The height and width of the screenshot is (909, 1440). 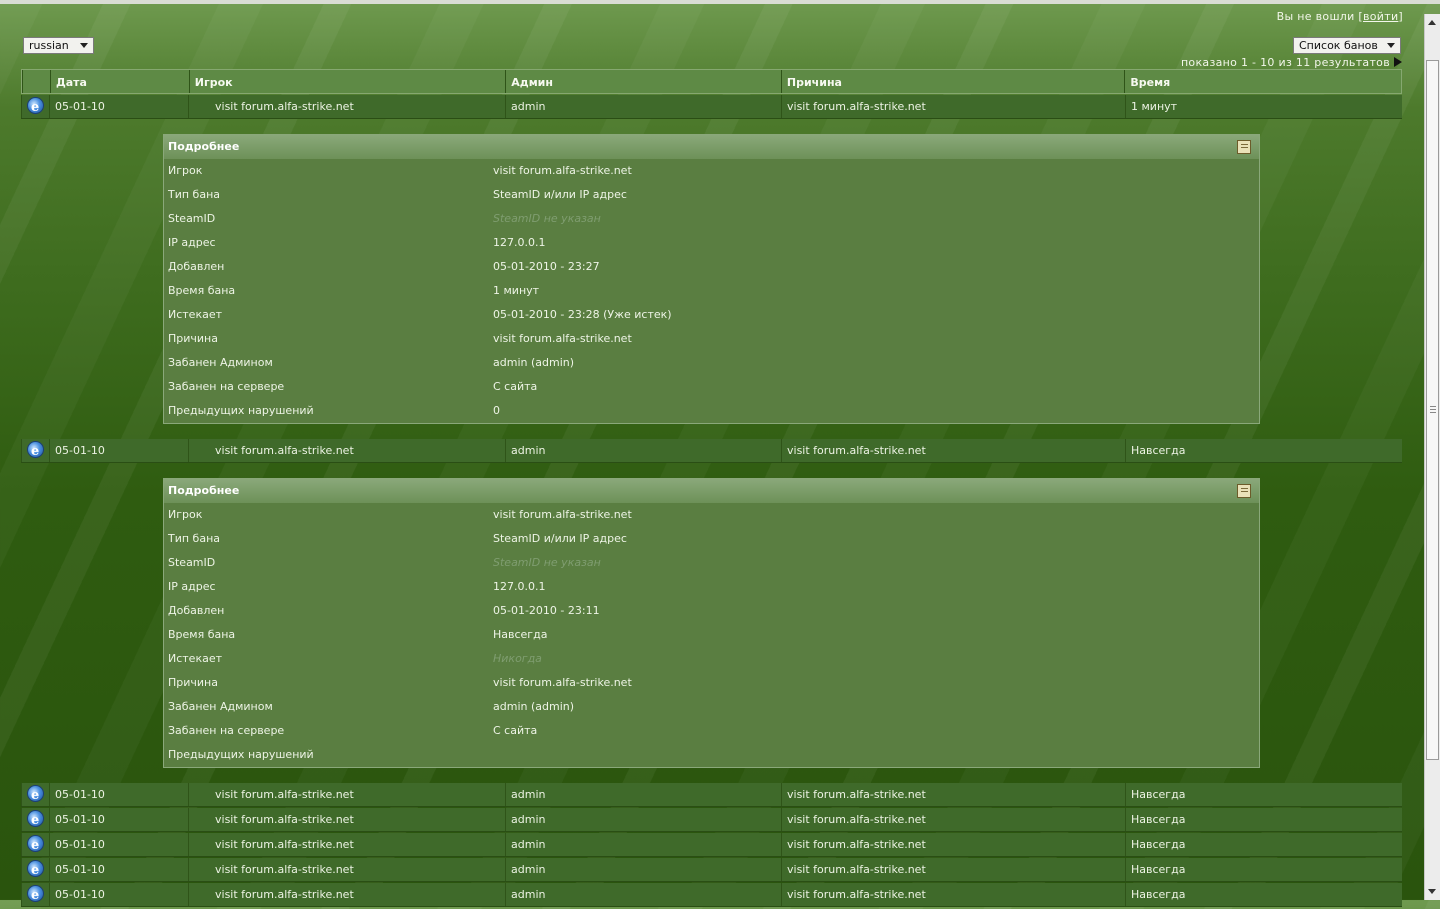 I want to click on next-page-icon, so click(x=1398, y=62).